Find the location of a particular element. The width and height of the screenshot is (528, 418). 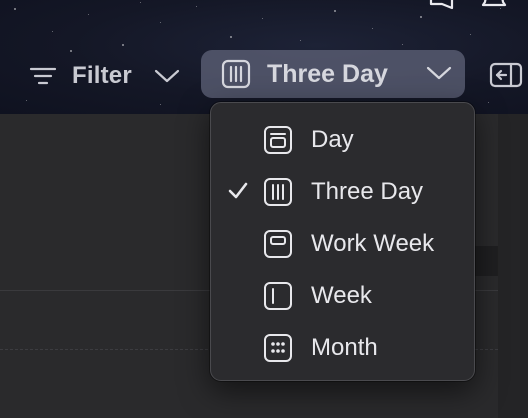

day-view-icon is located at coordinates (278, 140).